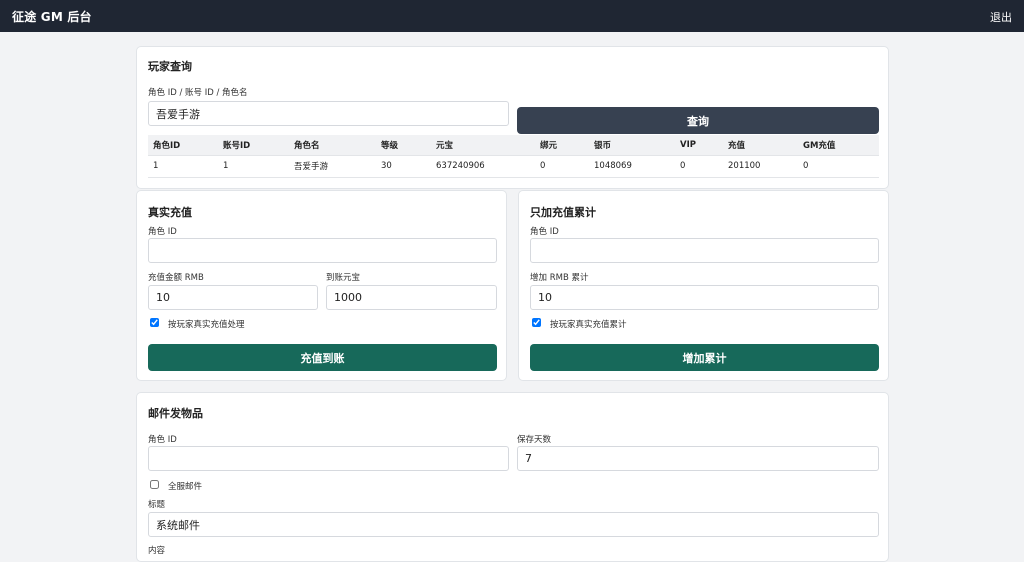 The width and height of the screenshot is (1024, 562). Describe the element at coordinates (838, 145) in the screenshot. I see `col-header-gm-recharge: GM充值` at that location.